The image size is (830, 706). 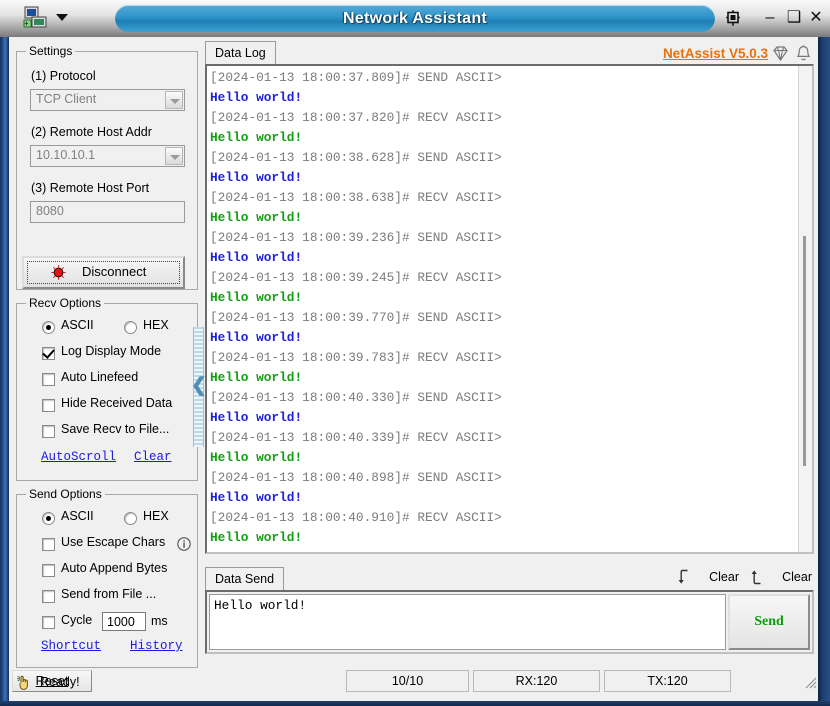 What do you see at coordinates (65, 303) in the screenshot?
I see `recv-options-group-title: Recv Options` at bounding box center [65, 303].